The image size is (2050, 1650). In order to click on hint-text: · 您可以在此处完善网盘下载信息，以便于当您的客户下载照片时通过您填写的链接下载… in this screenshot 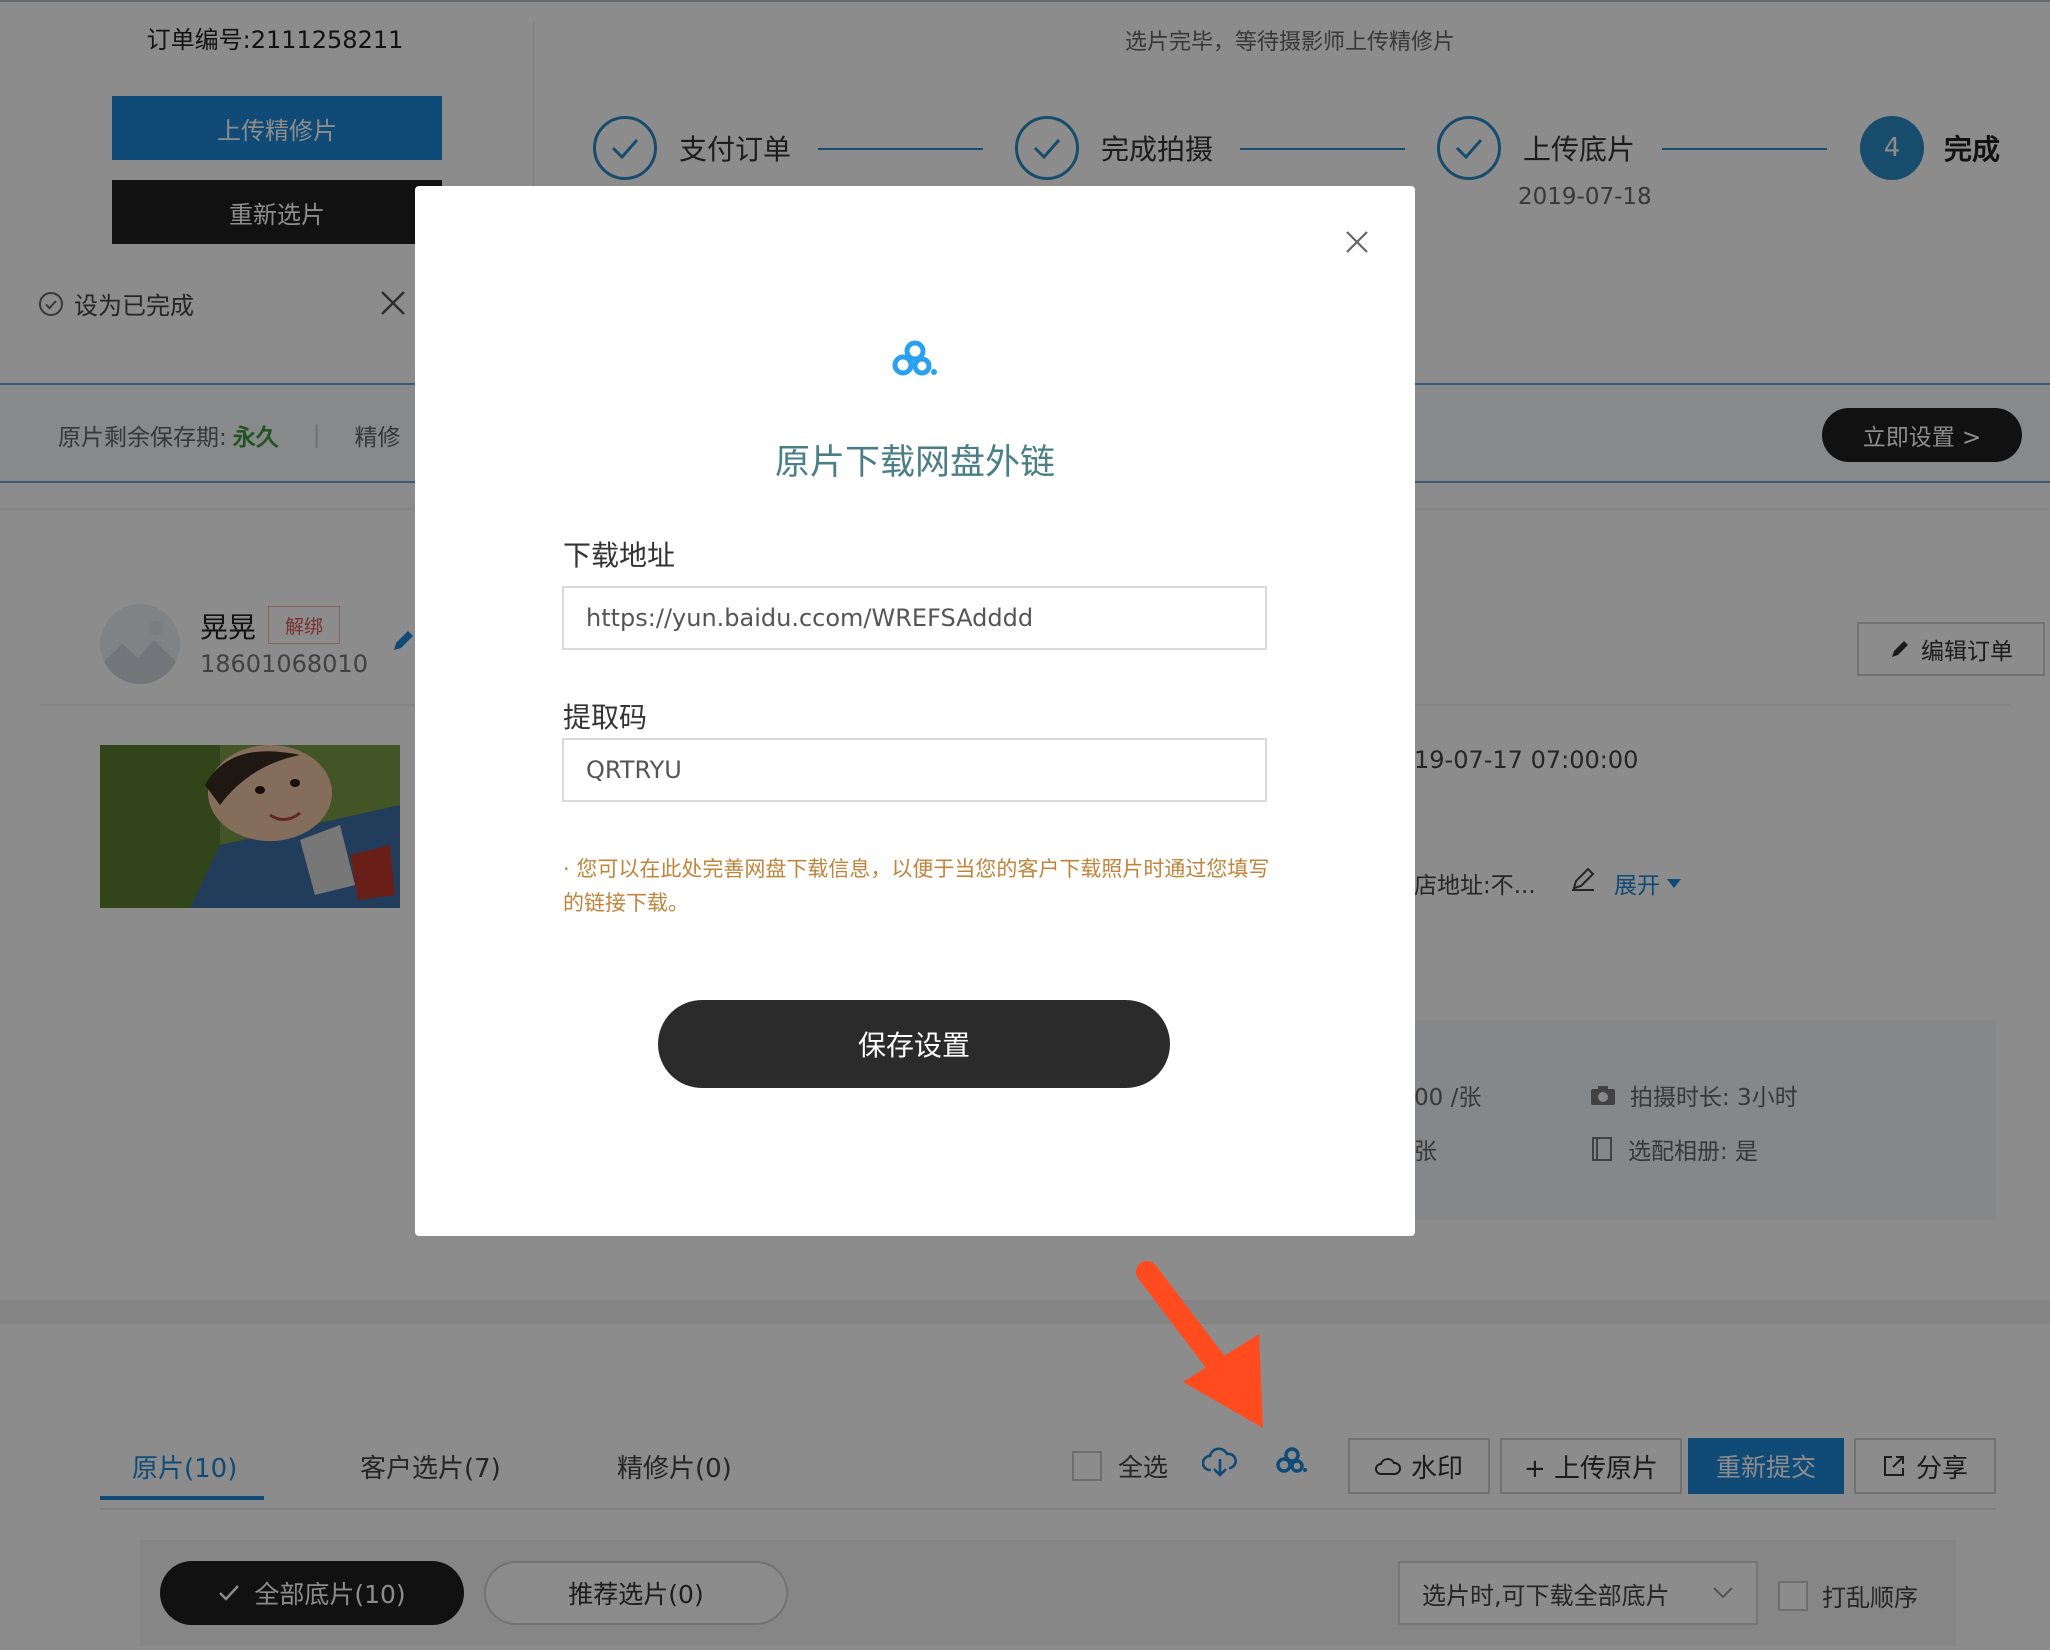, I will do `click(916, 886)`.